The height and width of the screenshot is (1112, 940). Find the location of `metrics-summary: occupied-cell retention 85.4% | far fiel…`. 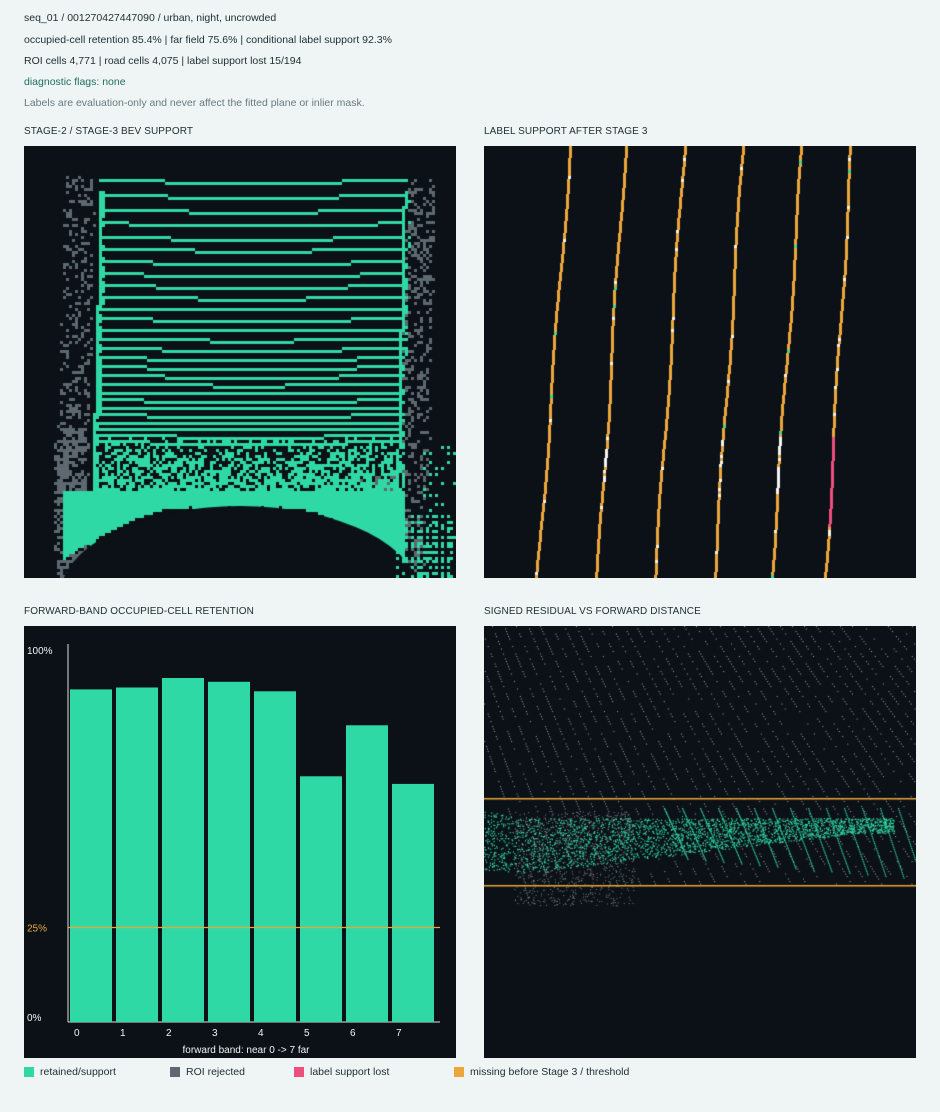

metrics-summary: occupied-cell retention 85.4% | far fiel… is located at coordinates (208, 40).